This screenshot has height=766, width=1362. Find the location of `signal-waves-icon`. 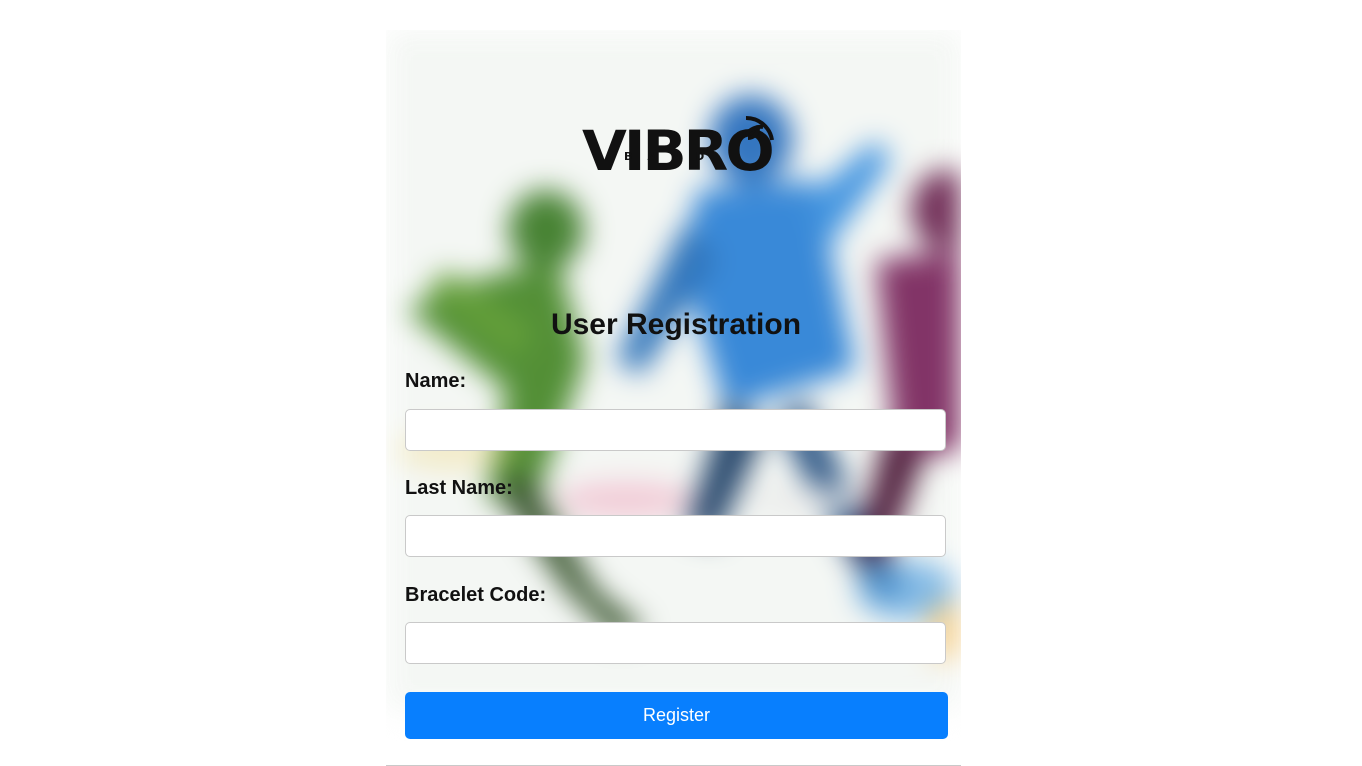

signal-waves-icon is located at coordinates (759, 128).